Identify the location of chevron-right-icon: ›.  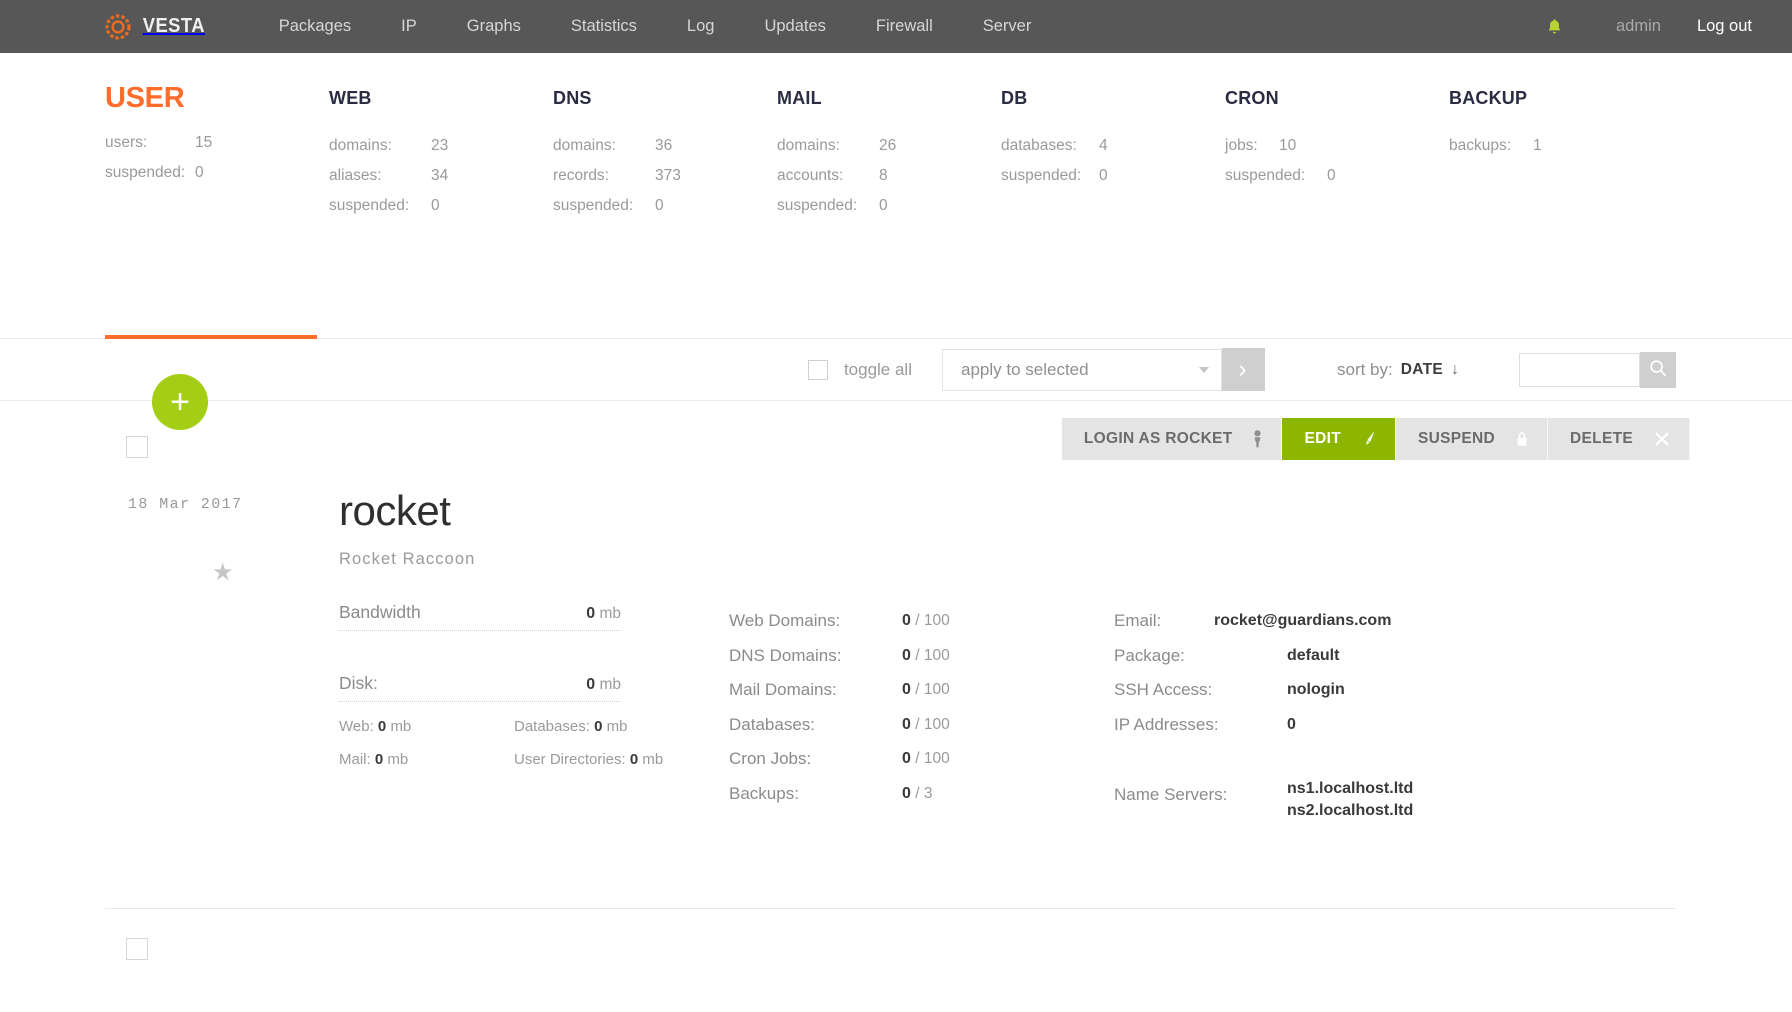
(1242, 369).